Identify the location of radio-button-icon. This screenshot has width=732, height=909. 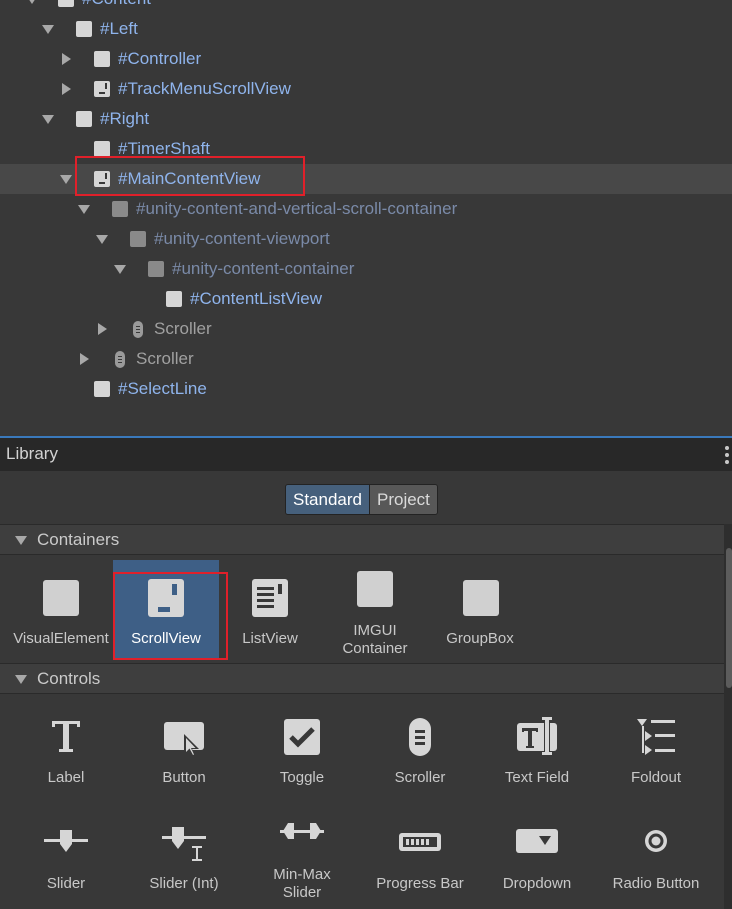
(656, 841).